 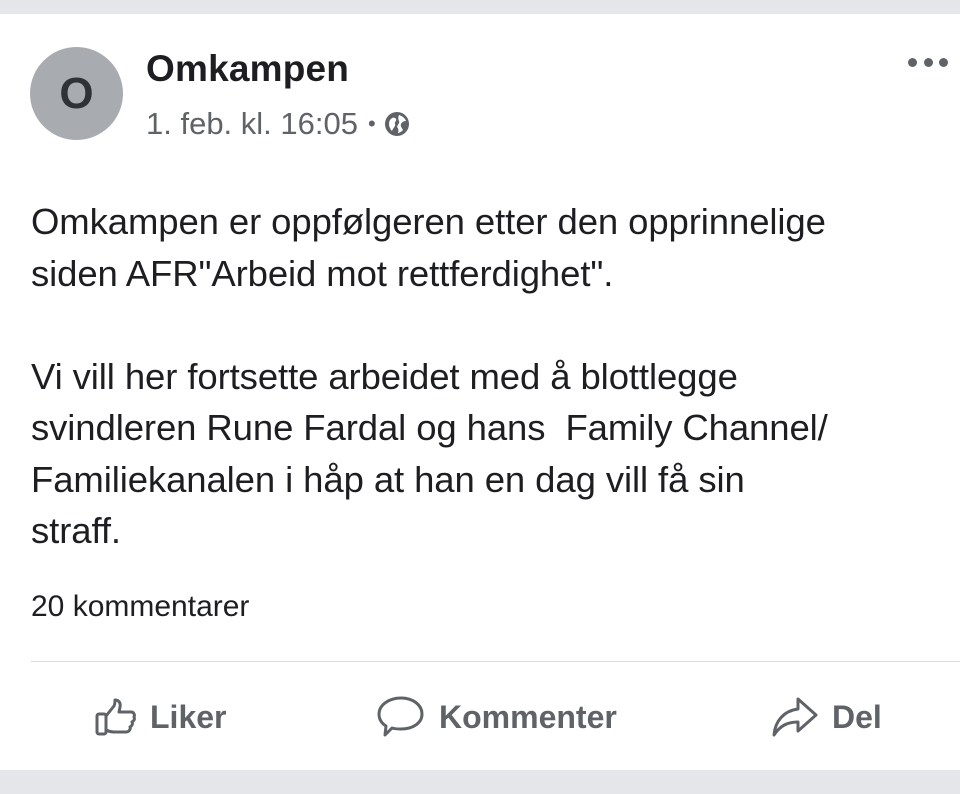 What do you see at coordinates (252, 124) in the screenshot?
I see `post-timestamp: 1. feb. kl. 16:05` at bounding box center [252, 124].